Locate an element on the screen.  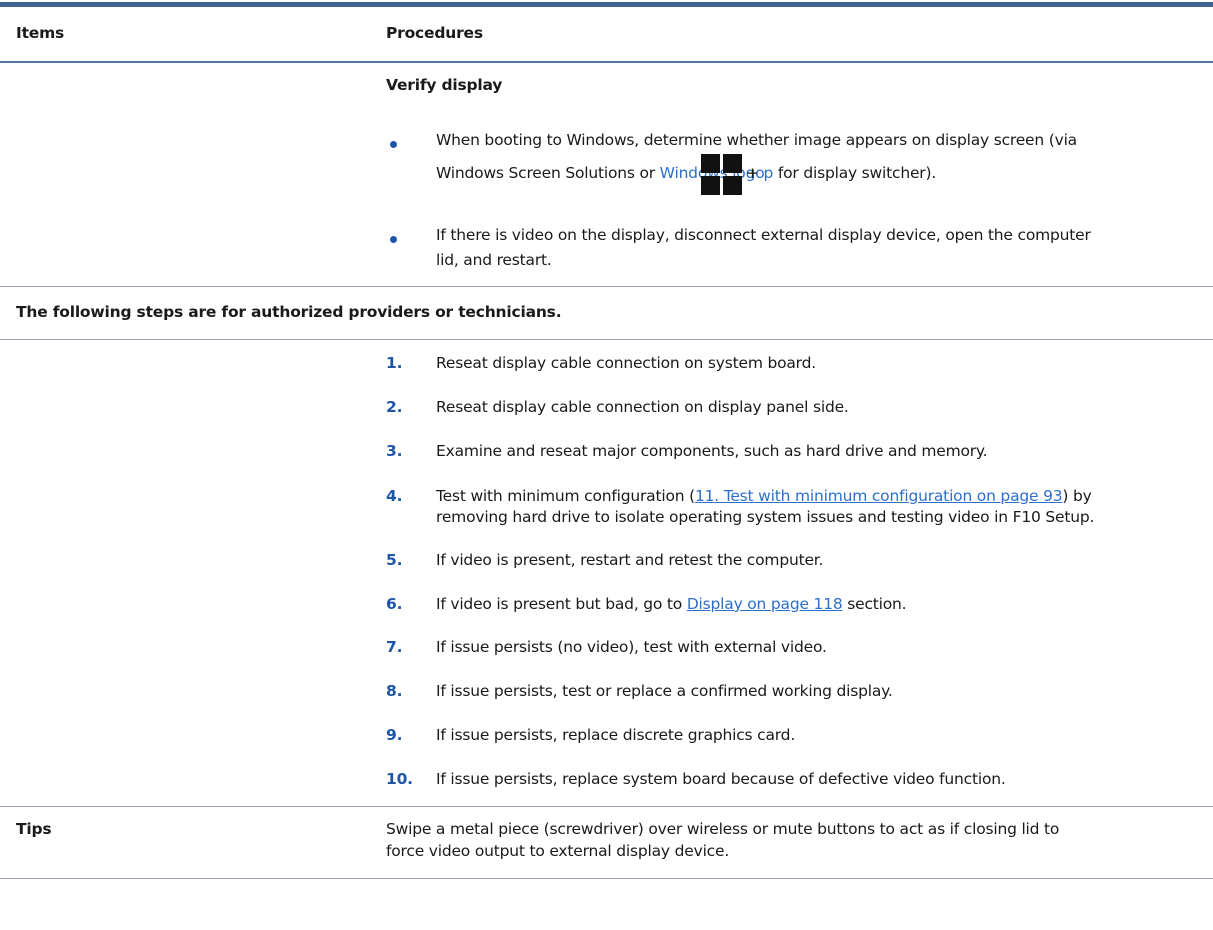
bullet-1-line-2-end: + p for display switcher). is located at coordinates (841, 173).